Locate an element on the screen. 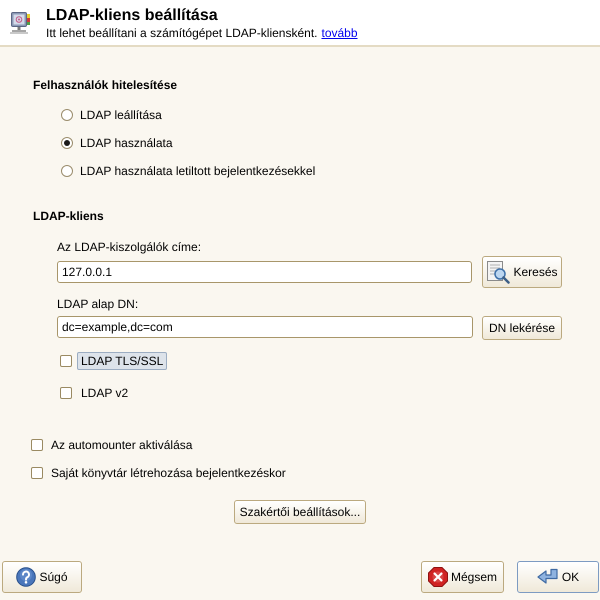 The width and height of the screenshot is (600, 600). field-label: LDAP alap DN: is located at coordinates (97, 304).